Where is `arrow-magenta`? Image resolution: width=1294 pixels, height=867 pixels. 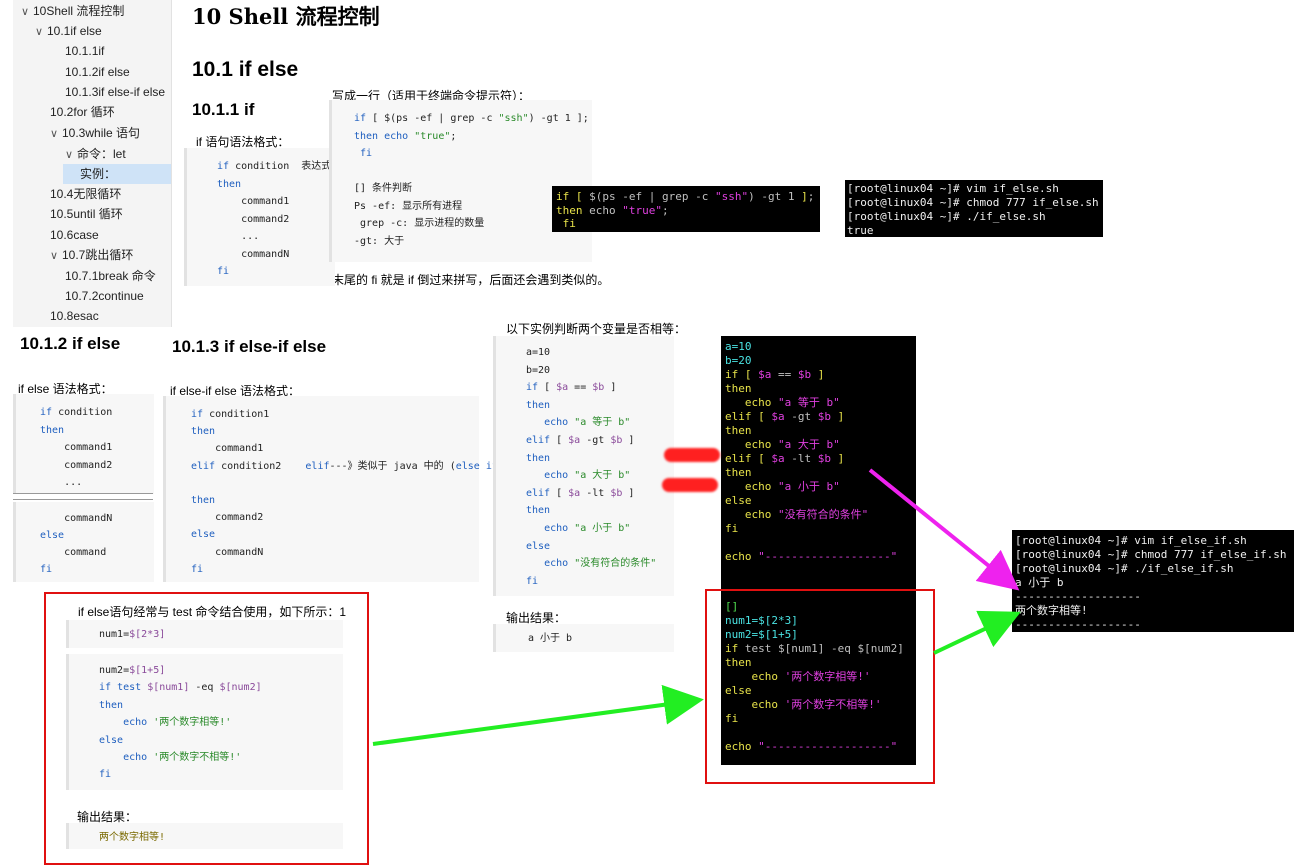
arrow-magenta is located at coordinates (944, 529).